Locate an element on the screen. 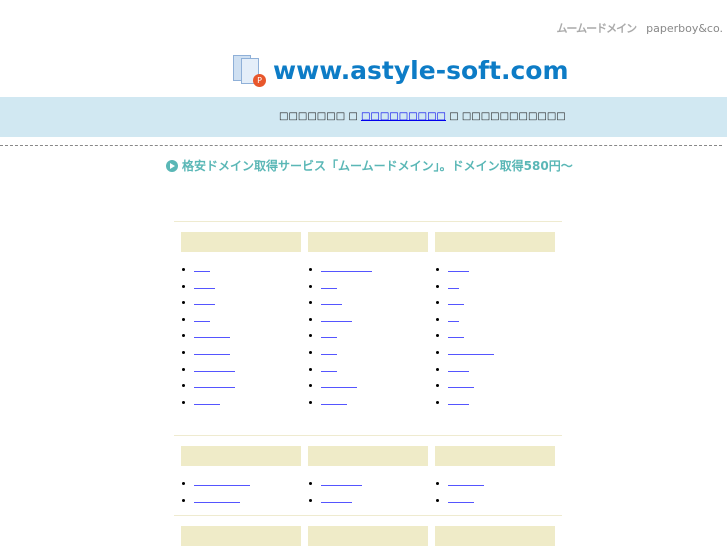  page-title: P www.astyle-soft.com is located at coordinates (400, 70).